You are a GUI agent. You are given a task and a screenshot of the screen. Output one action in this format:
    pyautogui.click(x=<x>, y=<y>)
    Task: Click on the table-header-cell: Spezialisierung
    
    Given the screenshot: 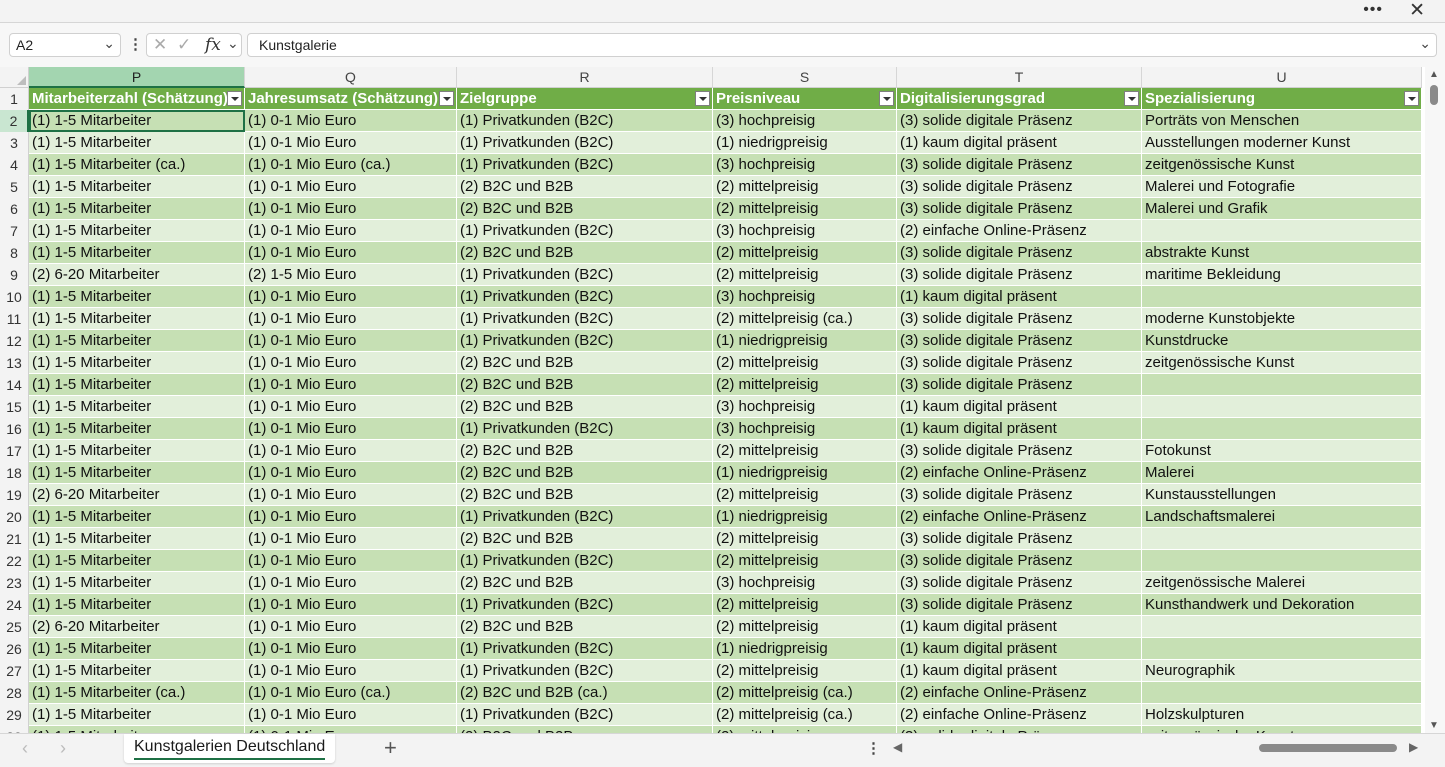 What is the action you would take?
    pyautogui.click(x=1282, y=99)
    